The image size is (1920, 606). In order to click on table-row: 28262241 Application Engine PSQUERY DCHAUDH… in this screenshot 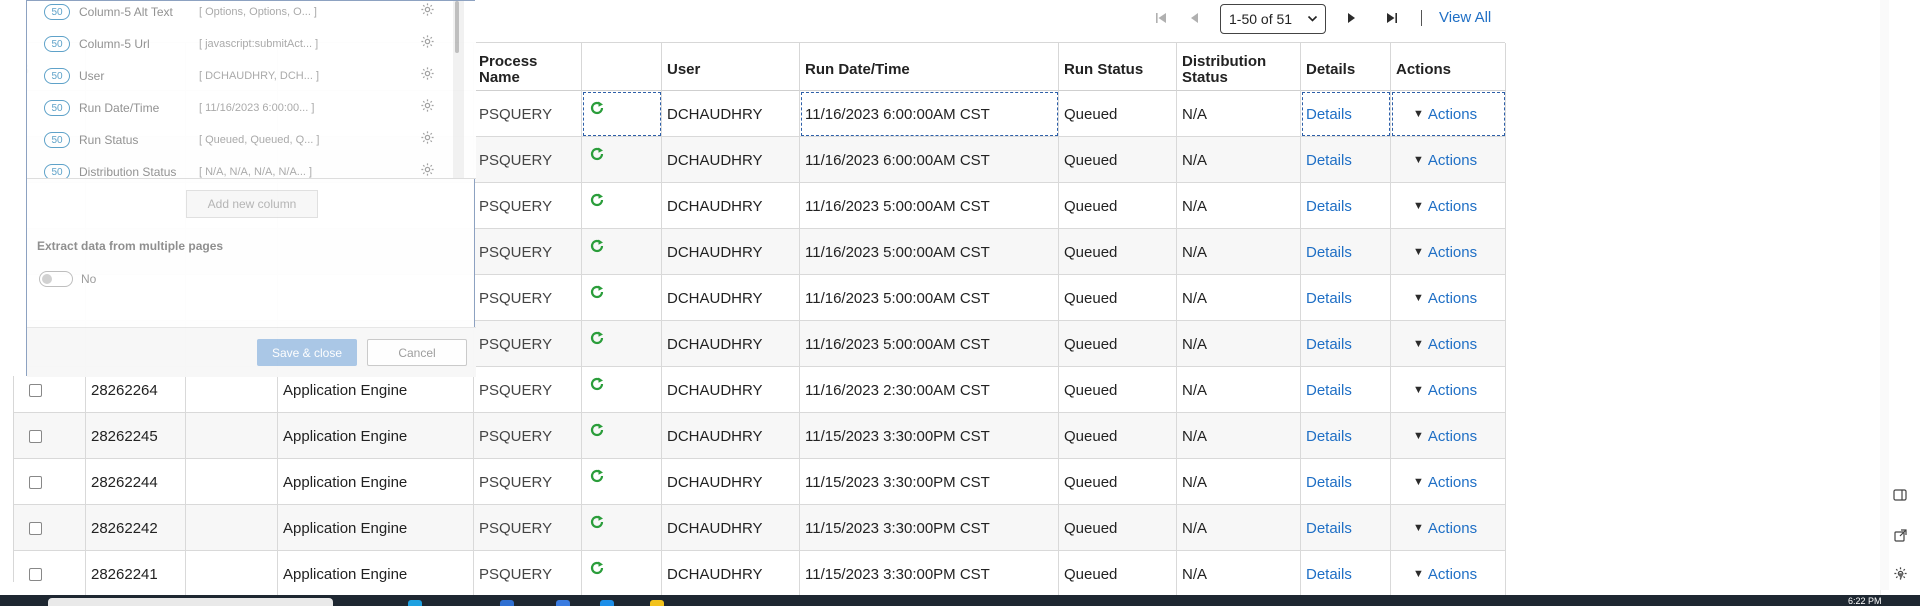, I will do `click(760, 574)`.